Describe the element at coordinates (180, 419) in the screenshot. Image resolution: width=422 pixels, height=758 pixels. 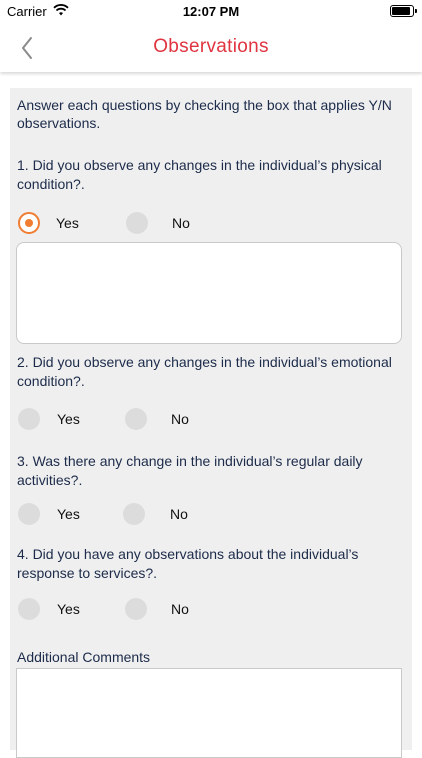
I see `question-2-no-label: No` at that location.